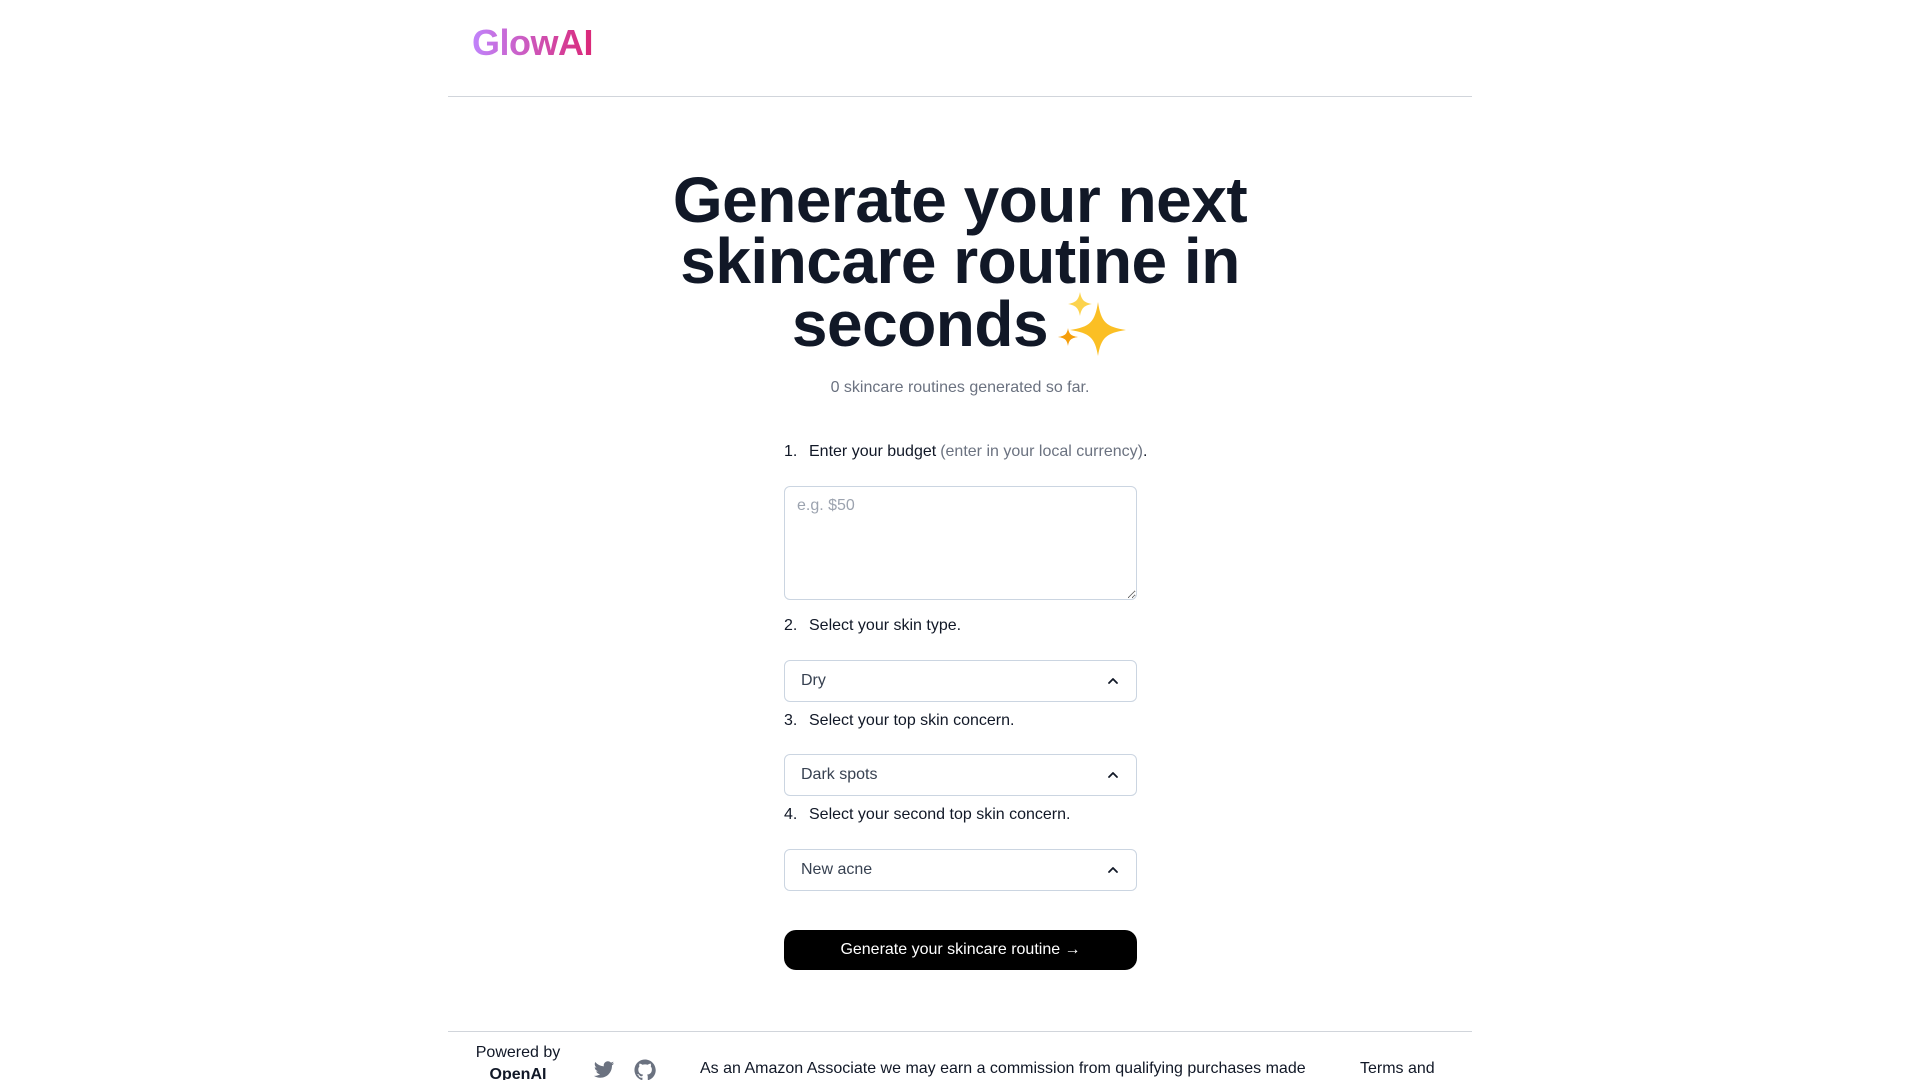  Describe the element at coordinates (1397, 1069) in the screenshot. I see `terms-link: Terms and` at that location.